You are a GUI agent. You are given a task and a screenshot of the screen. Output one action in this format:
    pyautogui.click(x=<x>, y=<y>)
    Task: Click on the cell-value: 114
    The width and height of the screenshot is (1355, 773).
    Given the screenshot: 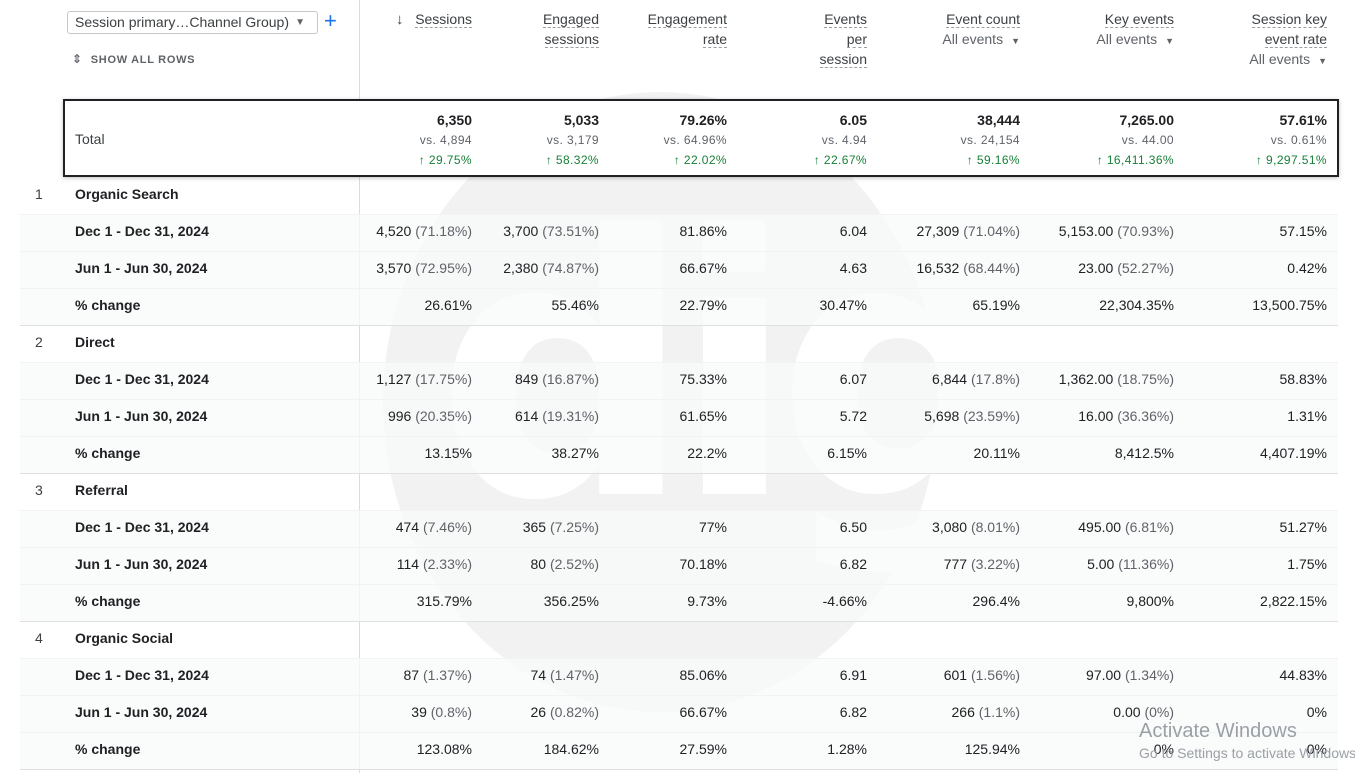 What is the action you would take?
    pyautogui.click(x=408, y=564)
    